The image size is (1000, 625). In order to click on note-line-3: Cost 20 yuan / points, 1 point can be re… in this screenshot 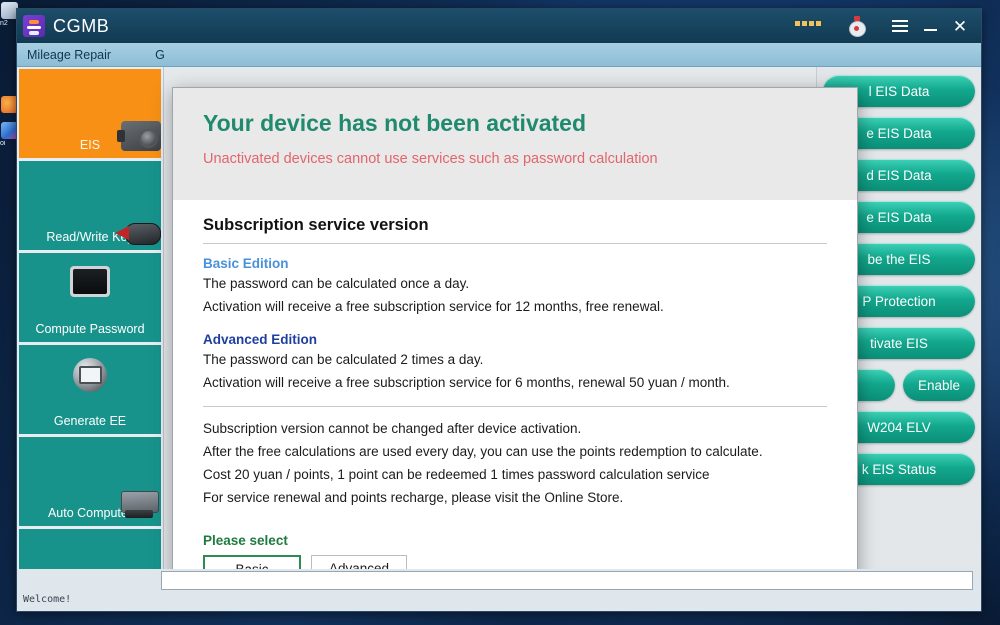, I will do `click(456, 474)`.